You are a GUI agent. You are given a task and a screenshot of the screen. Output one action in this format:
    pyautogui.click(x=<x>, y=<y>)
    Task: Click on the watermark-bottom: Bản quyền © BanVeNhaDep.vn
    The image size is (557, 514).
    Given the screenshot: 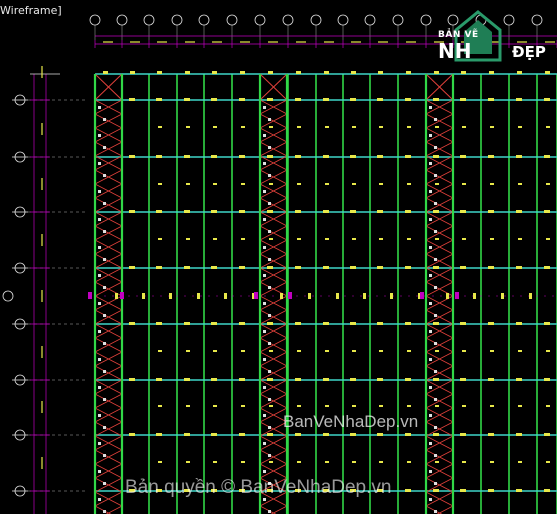 What is the action you would take?
    pyautogui.click(x=258, y=487)
    